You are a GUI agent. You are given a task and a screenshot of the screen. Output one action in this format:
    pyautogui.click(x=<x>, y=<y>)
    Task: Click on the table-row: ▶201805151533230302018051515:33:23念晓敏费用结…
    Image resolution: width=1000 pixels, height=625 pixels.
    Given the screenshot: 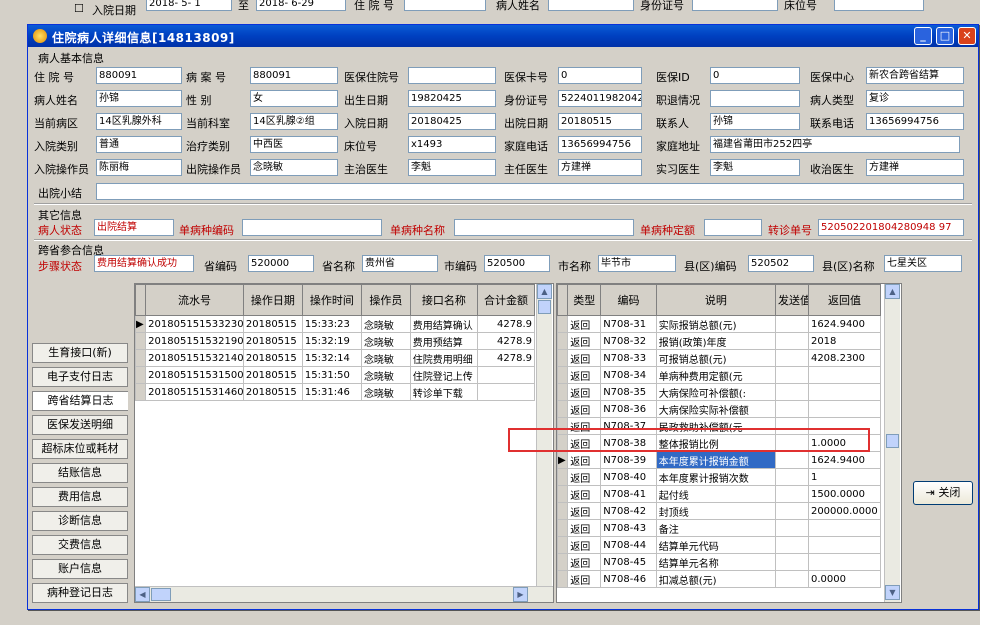 What is the action you would take?
    pyautogui.click(x=335, y=324)
    